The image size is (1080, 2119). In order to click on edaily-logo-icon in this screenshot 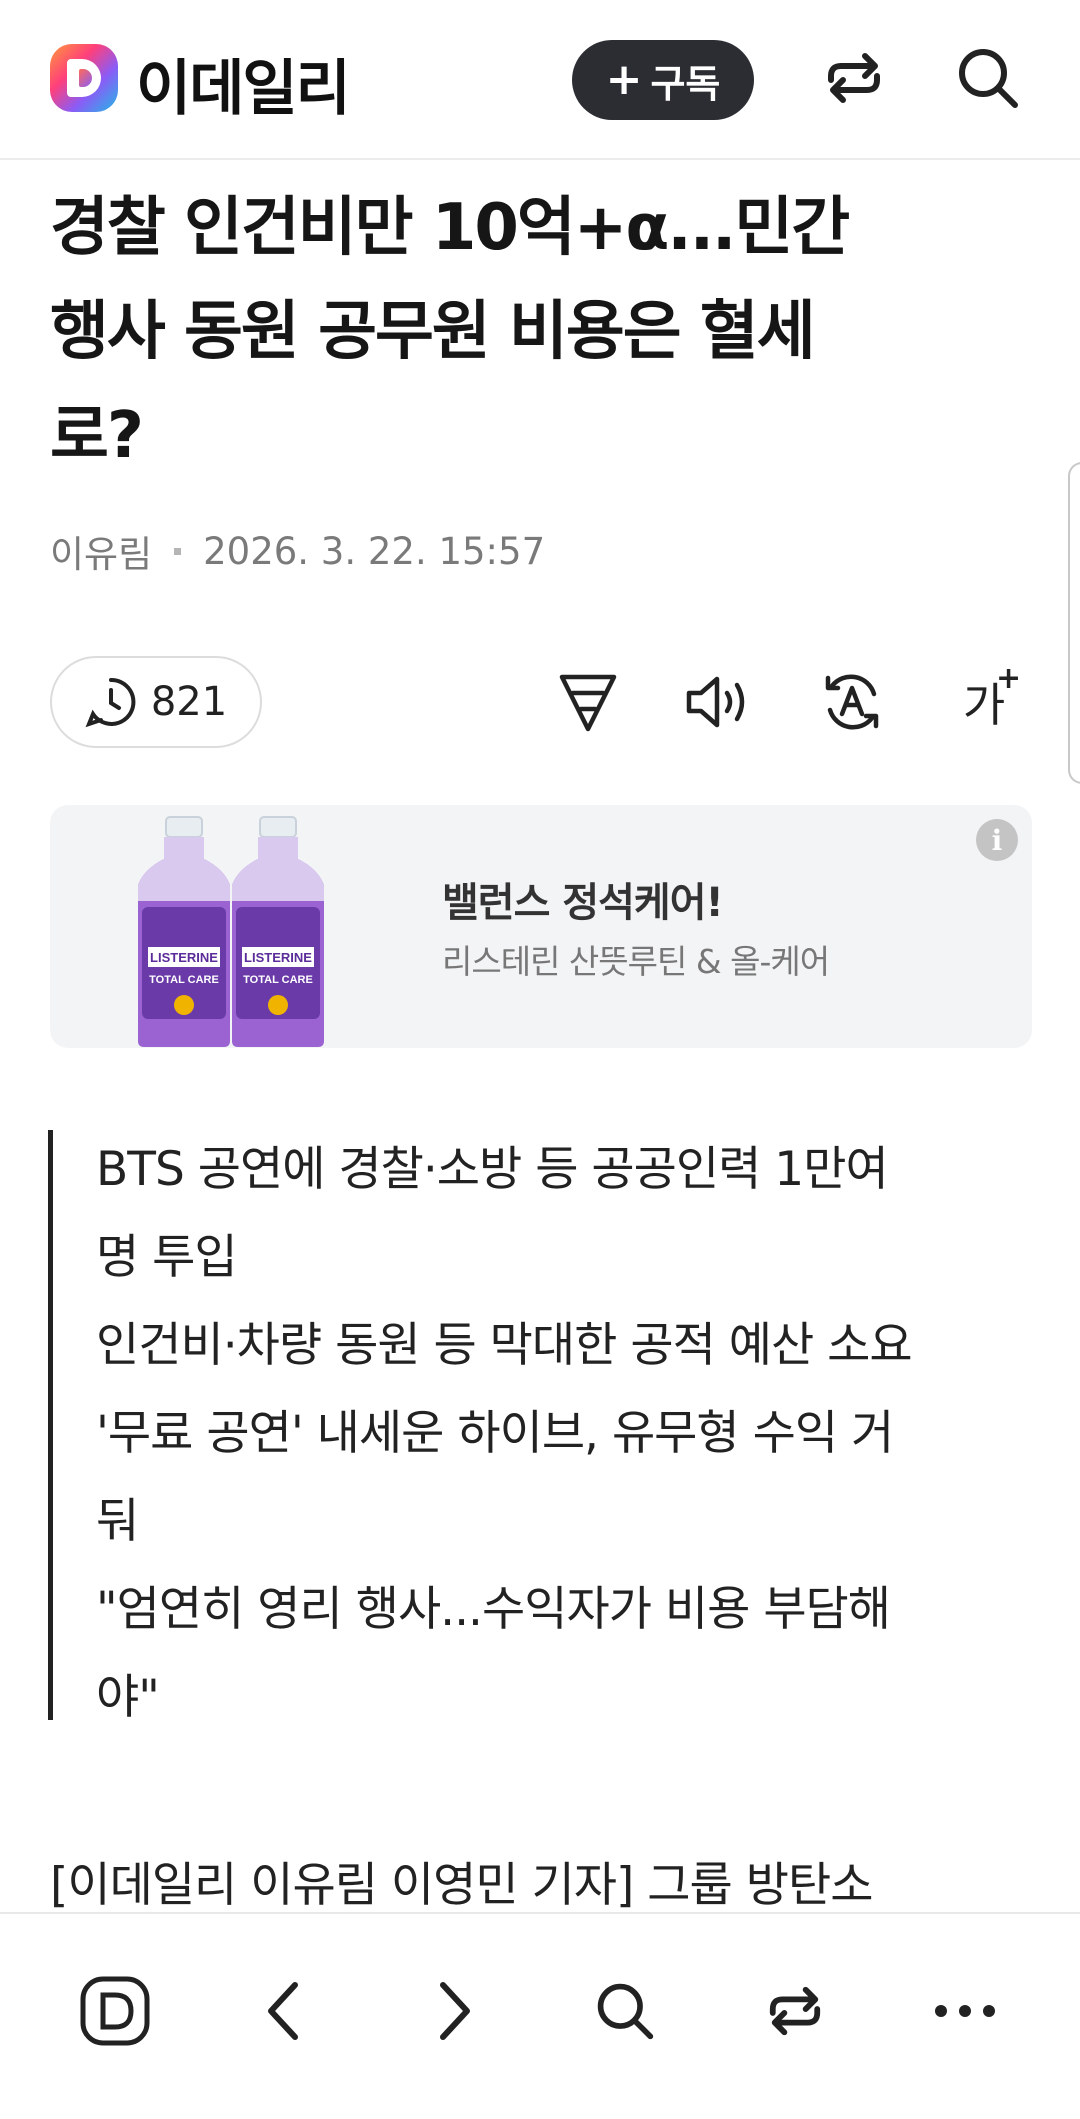, I will do `click(84, 78)`.